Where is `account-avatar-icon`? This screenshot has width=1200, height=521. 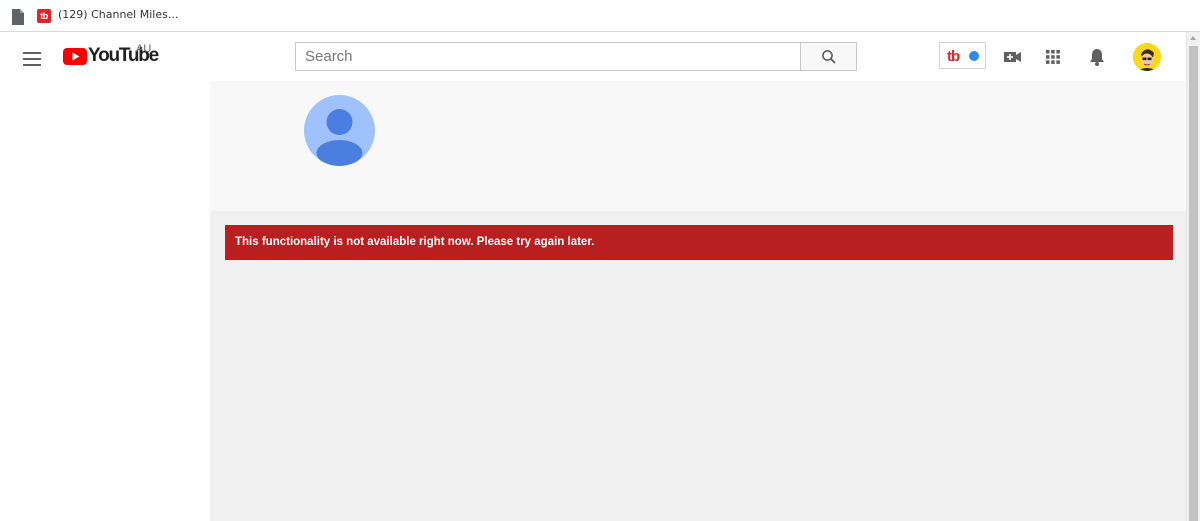 account-avatar-icon is located at coordinates (1147, 57).